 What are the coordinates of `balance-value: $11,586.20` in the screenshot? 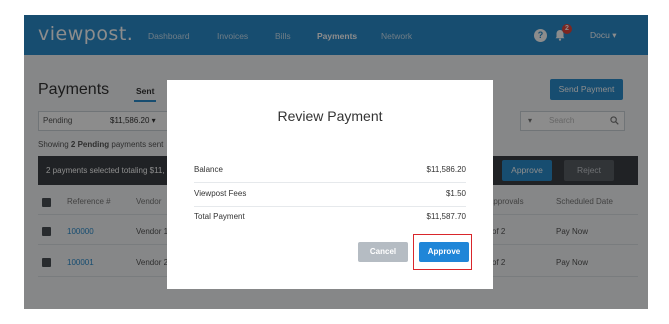 It's located at (446, 169).